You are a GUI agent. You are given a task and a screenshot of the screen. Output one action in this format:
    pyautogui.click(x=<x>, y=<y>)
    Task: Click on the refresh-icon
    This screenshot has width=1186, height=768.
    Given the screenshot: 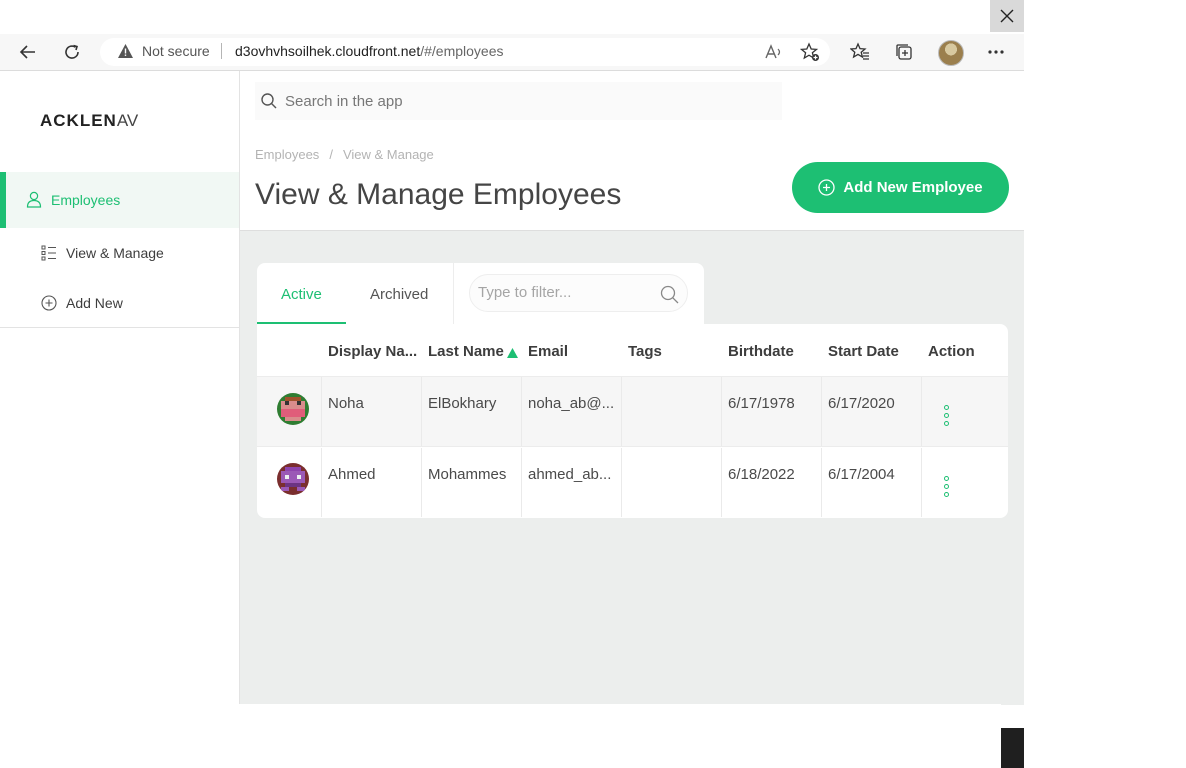 What is the action you would take?
    pyautogui.click(x=72, y=51)
    